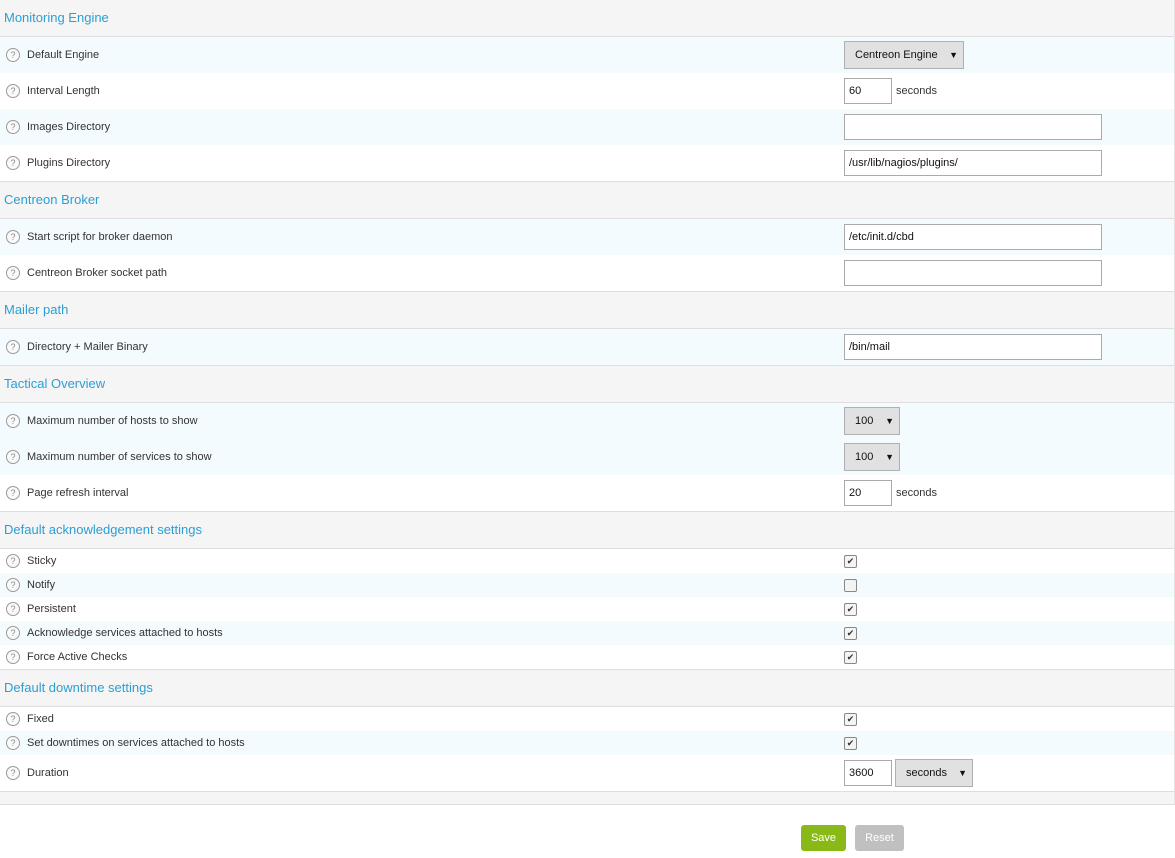  I want to click on row-images-directory: ? Images Directory, so click(587, 127).